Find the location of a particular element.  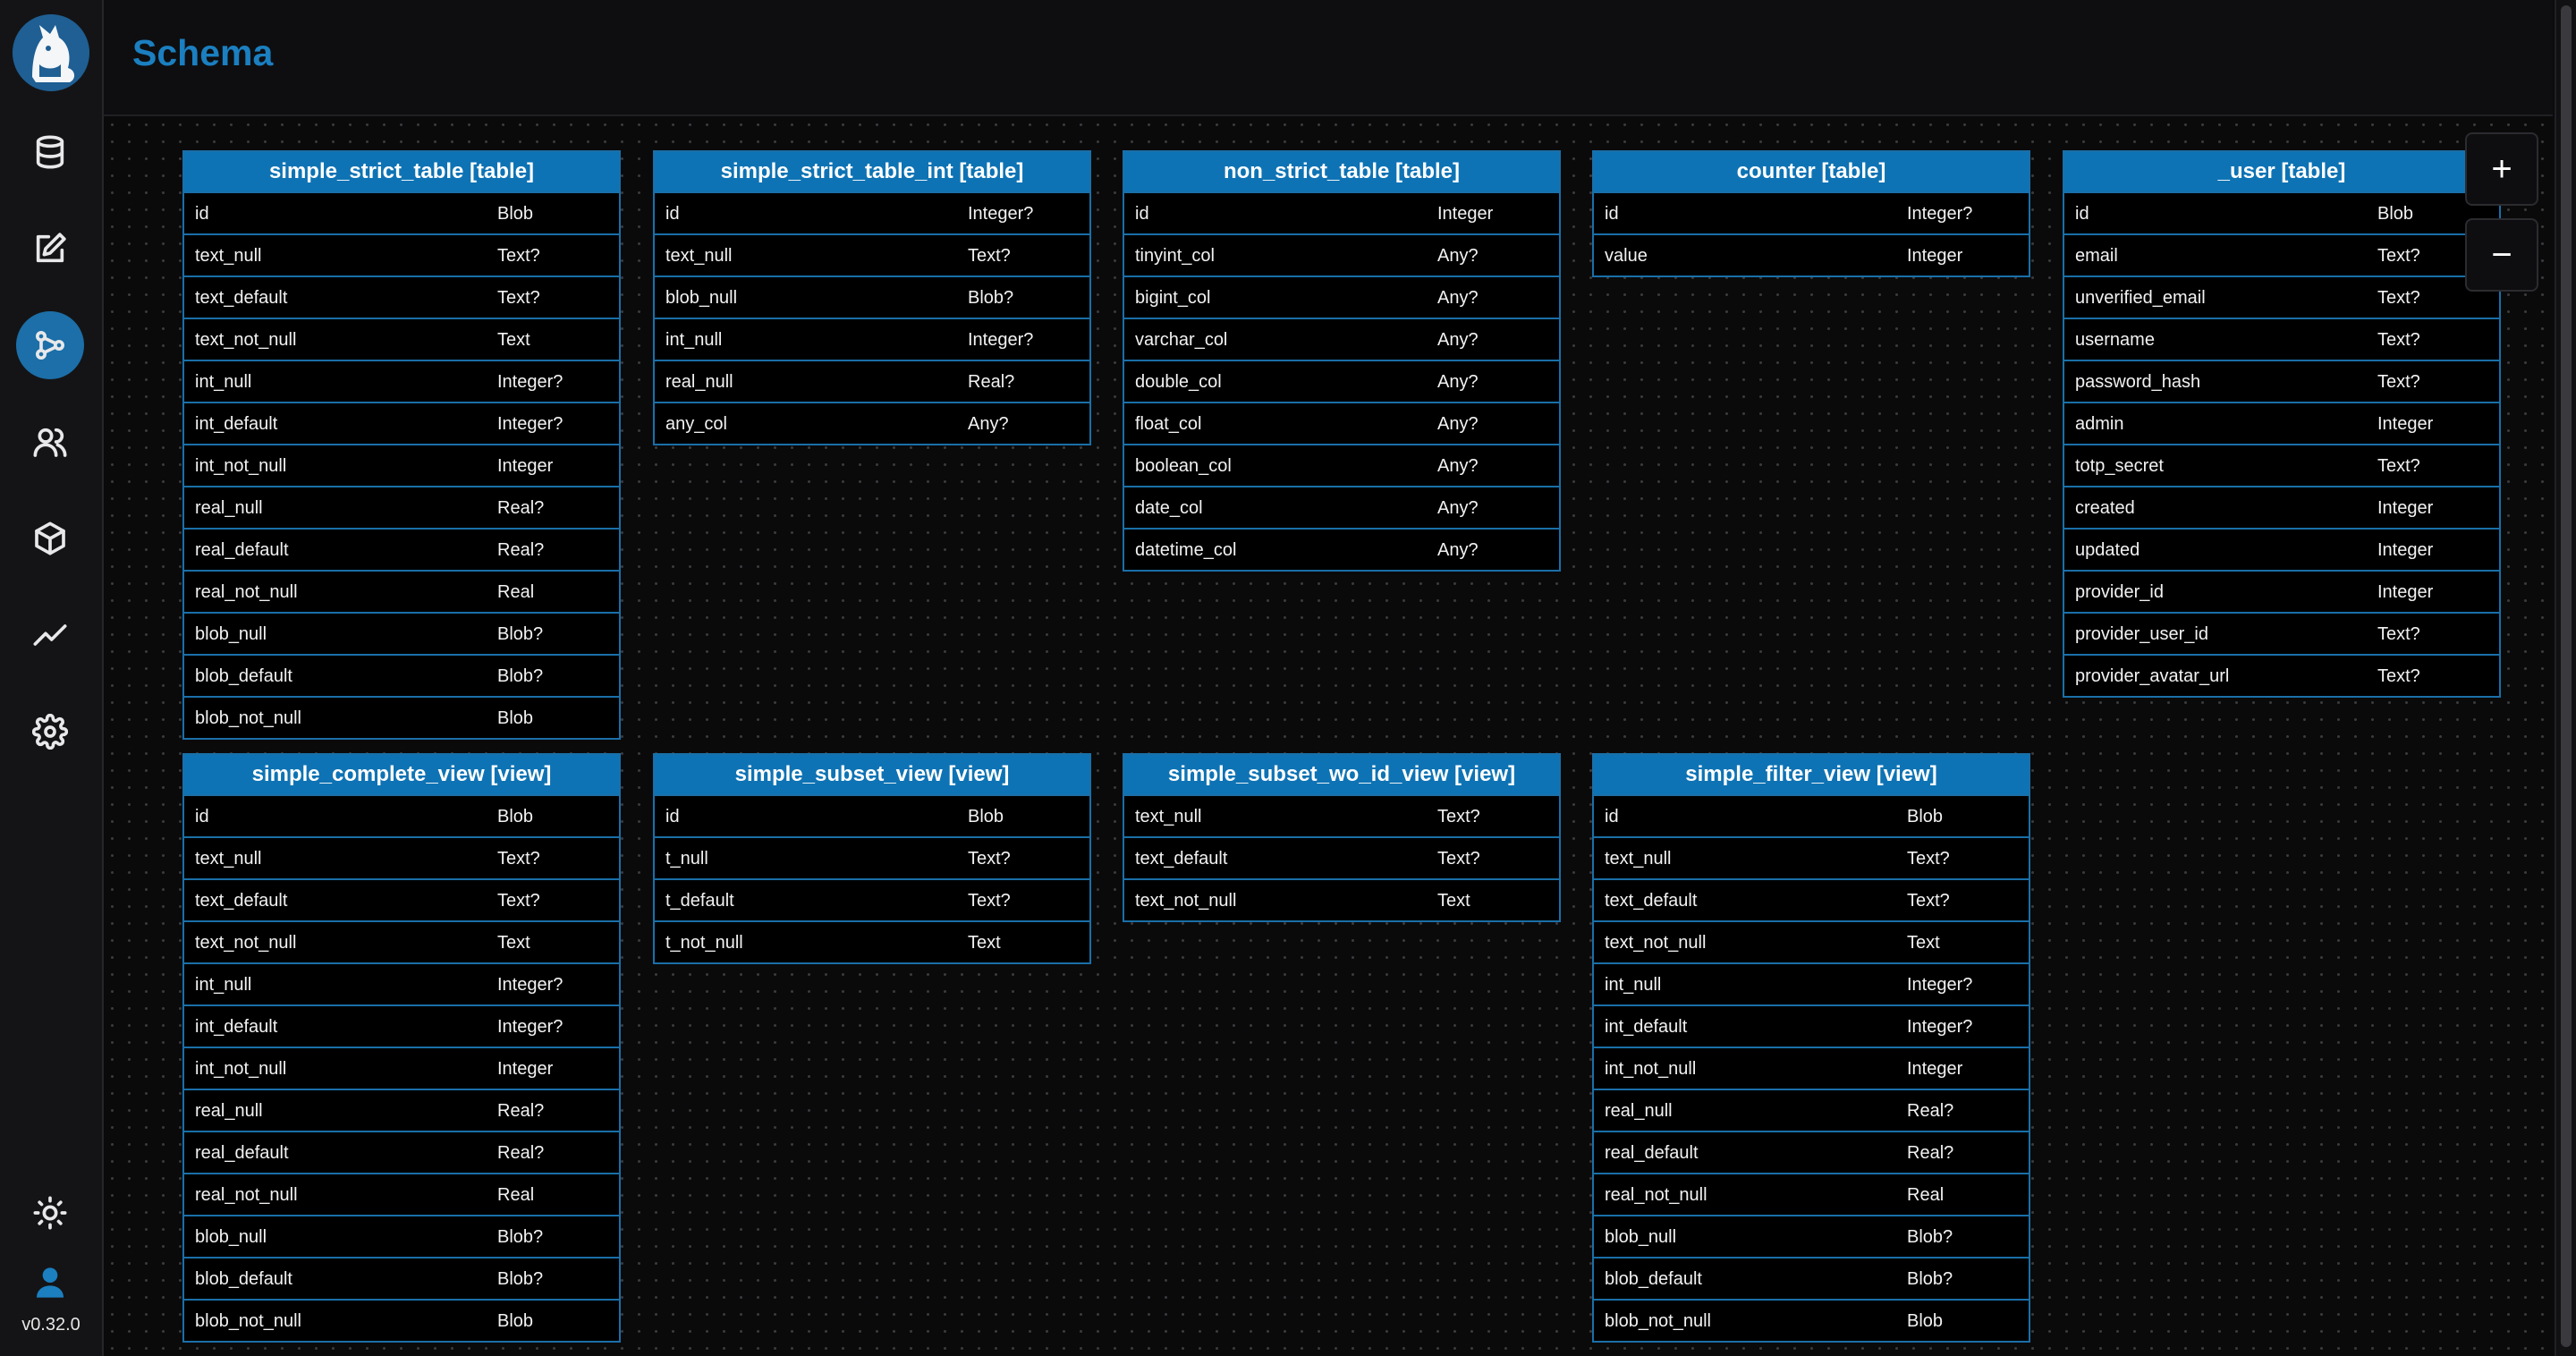

table-column-row: t_null Text? is located at coordinates (872, 857).